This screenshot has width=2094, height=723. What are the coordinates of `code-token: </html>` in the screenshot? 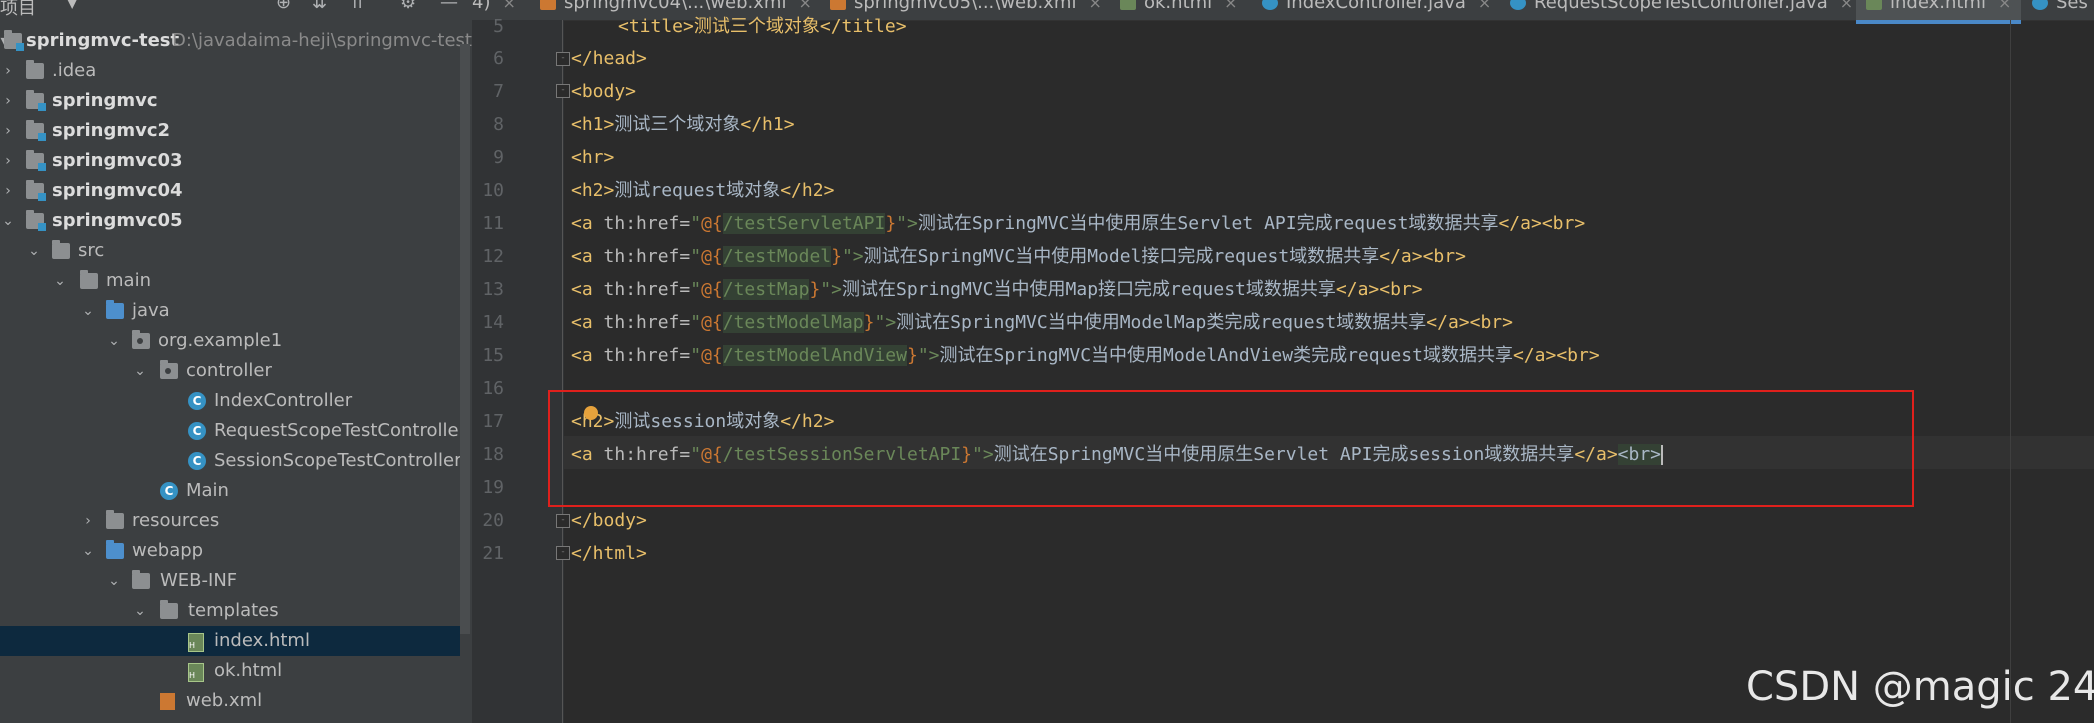 It's located at (609, 553).